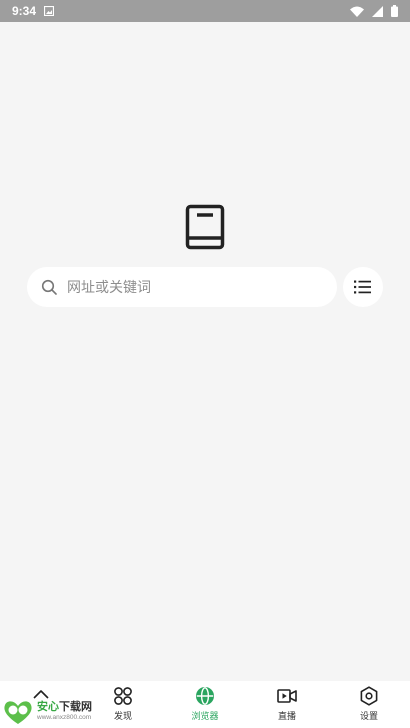  I want to click on nav-browser-label: 浏览器, so click(205, 717).